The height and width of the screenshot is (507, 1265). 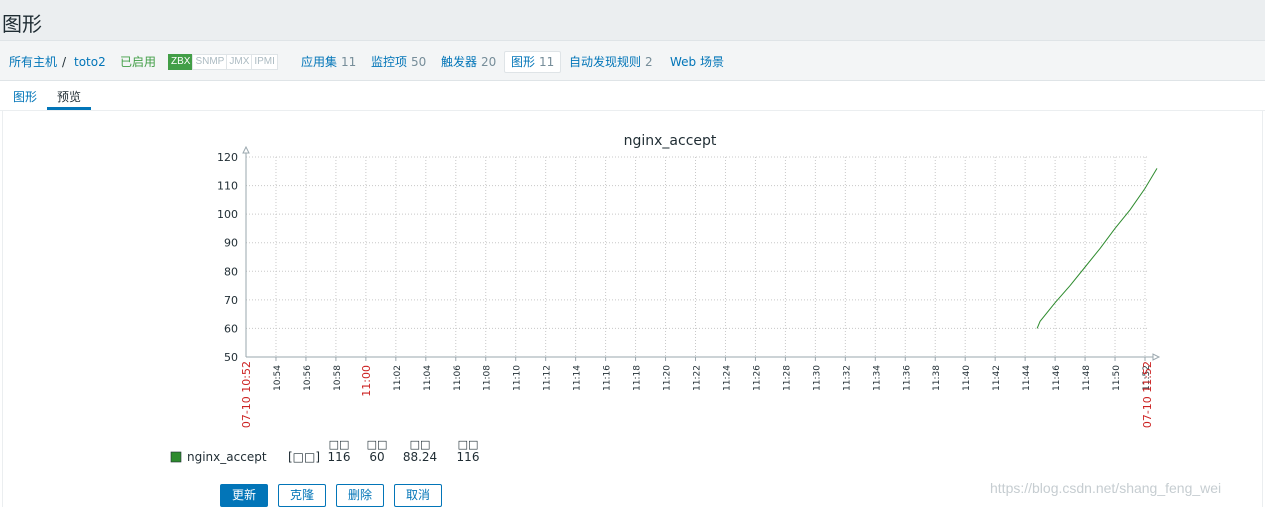 I want to click on nav-applications: 应用集 11, so click(x=328, y=62).